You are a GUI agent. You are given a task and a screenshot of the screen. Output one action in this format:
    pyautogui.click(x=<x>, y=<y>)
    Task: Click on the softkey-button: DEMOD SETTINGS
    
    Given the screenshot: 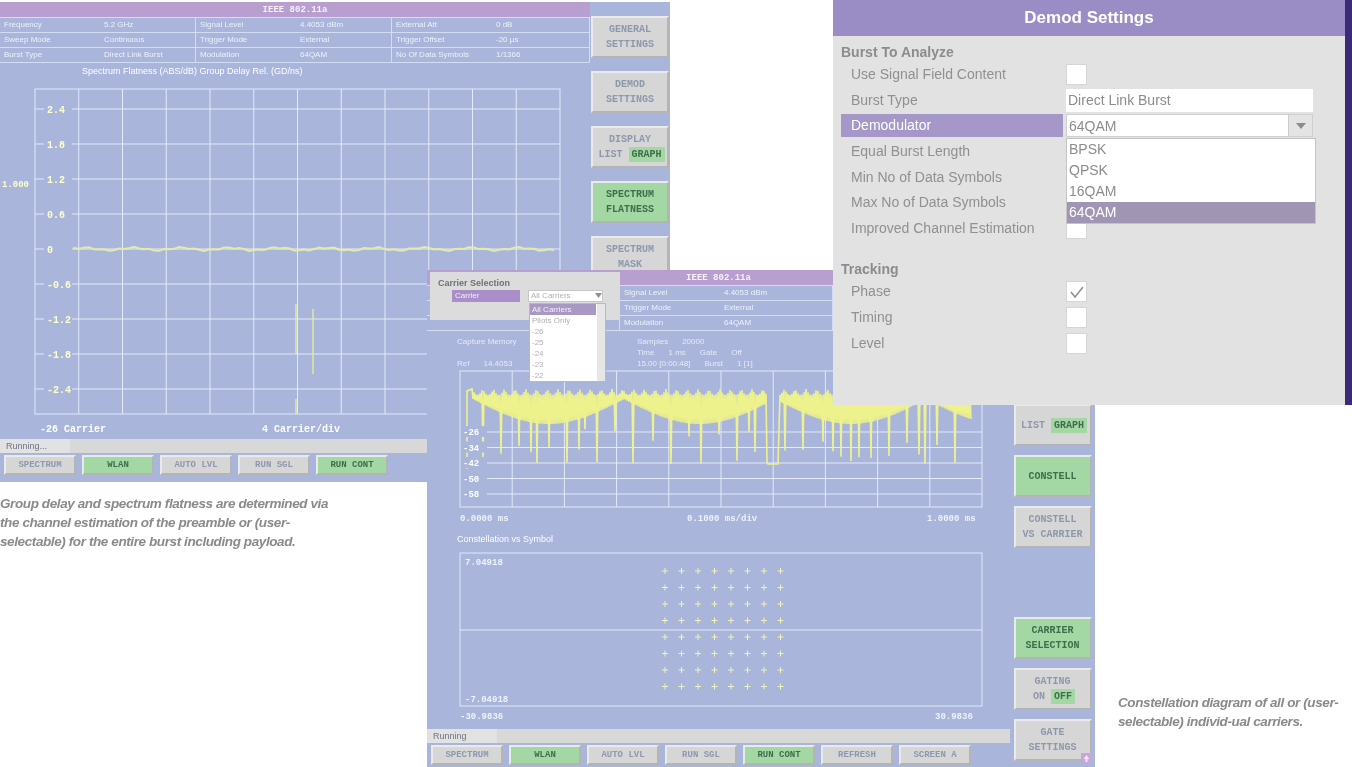 What is the action you would take?
    pyautogui.click(x=630, y=92)
    